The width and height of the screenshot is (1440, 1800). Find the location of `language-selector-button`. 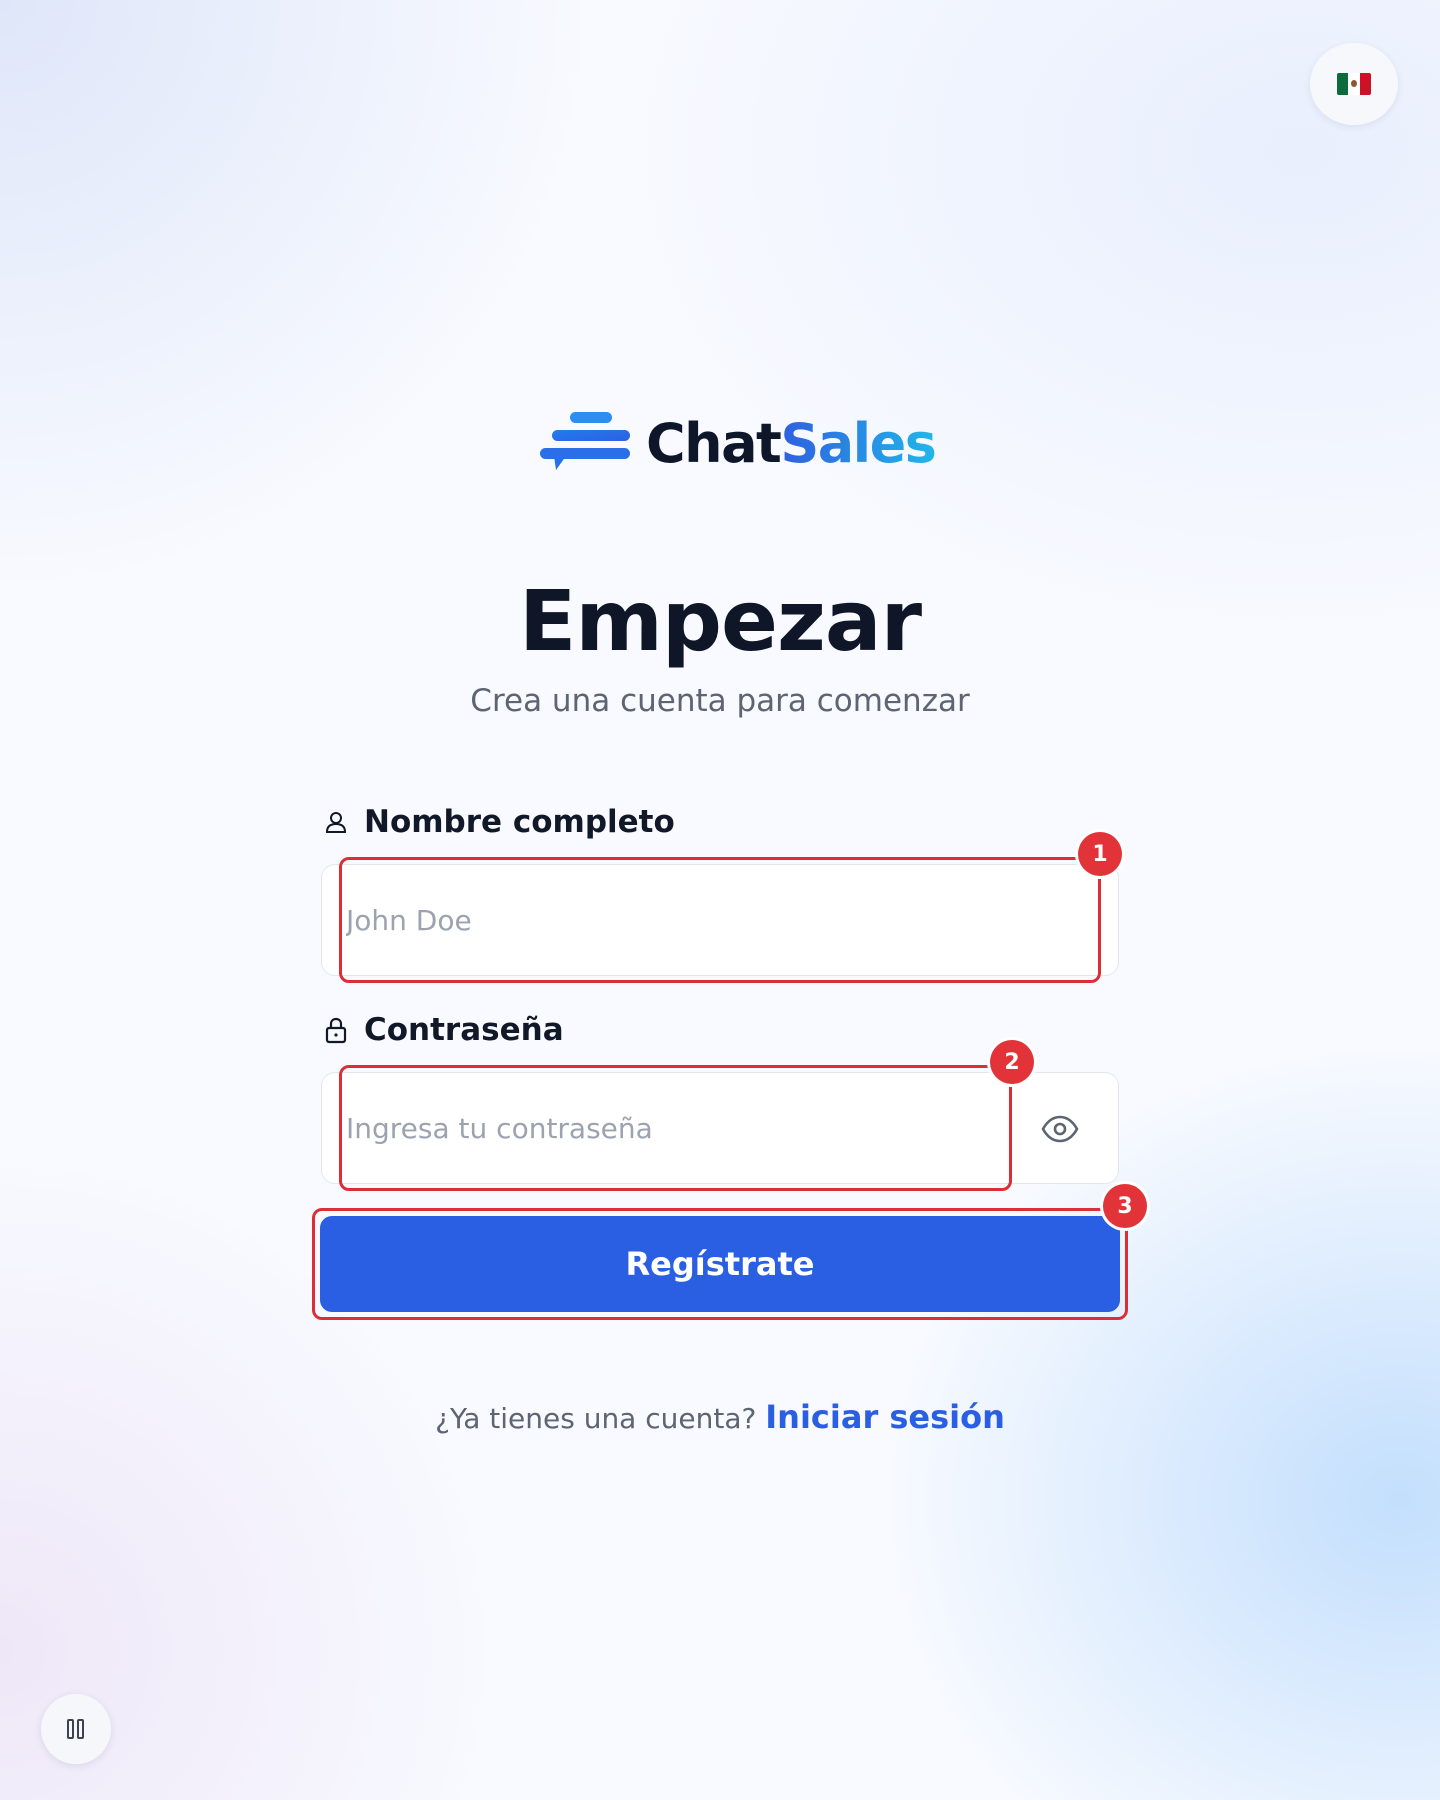

language-selector-button is located at coordinates (1354, 84).